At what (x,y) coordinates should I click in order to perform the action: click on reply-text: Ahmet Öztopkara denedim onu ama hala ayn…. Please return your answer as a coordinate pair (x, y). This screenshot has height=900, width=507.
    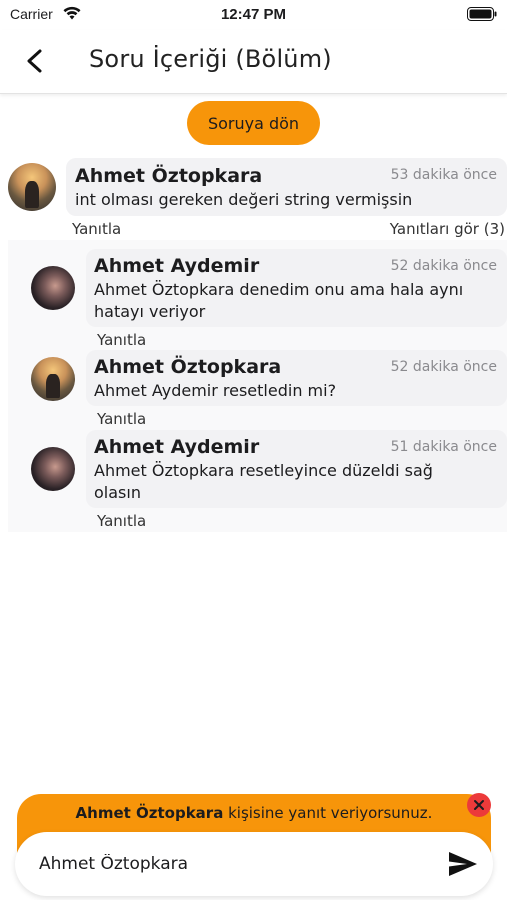
    Looking at the image, I should click on (279, 289).